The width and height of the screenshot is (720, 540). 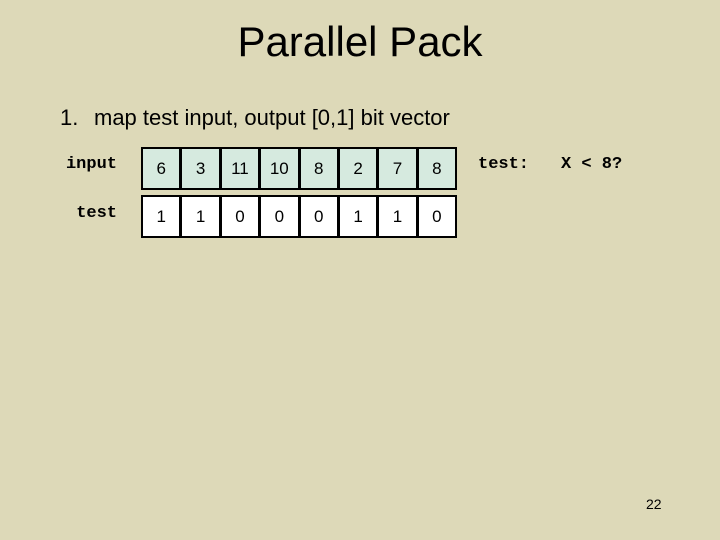 What do you see at coordinates (592, 164) in the screenshot?
I see `test-expression: X < 8?` at bounding box center [592, 164].